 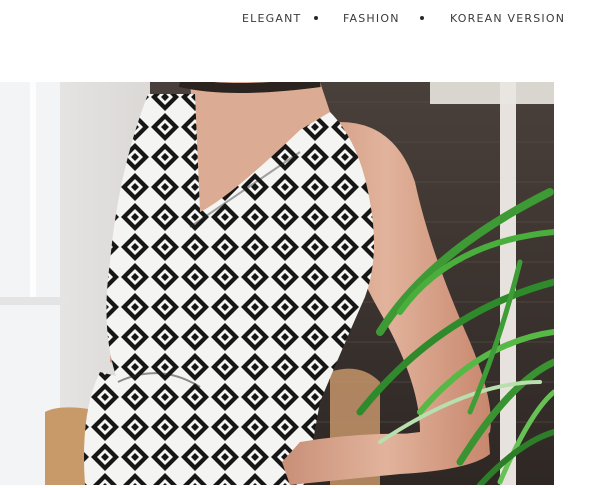 I want to click on tag-nav: ELEGANT FASHION KOREAN VERSION, so click(x=298, y=19).